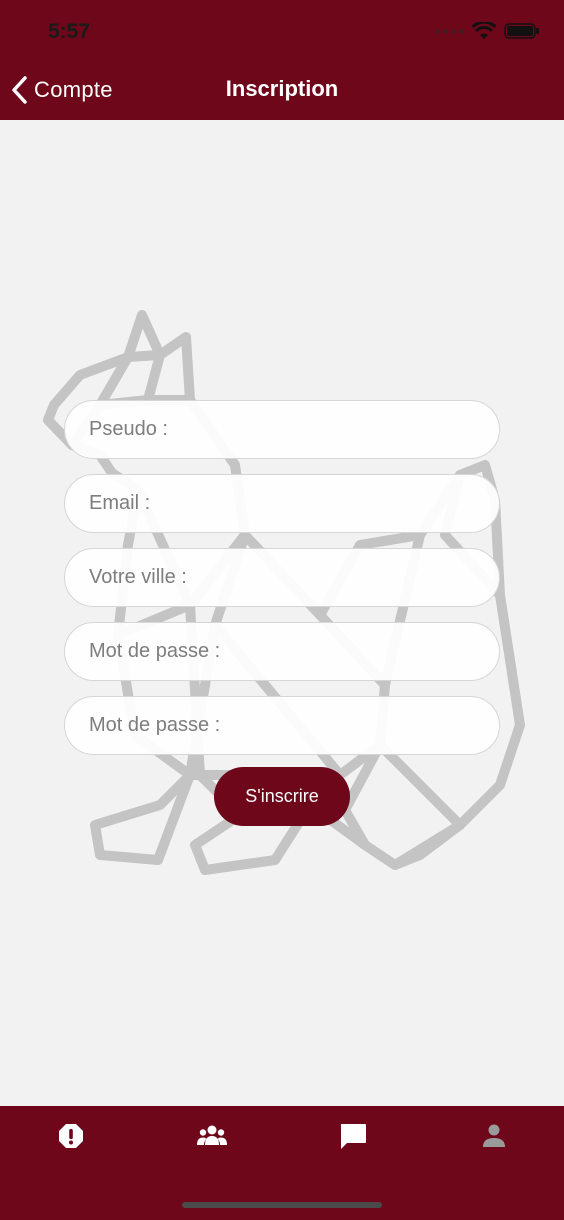 The height and width of the screenshot is (1220, 564). Describe the element at coordinates (521, 31) in the screenshot. I see `battery-icon` at that location.